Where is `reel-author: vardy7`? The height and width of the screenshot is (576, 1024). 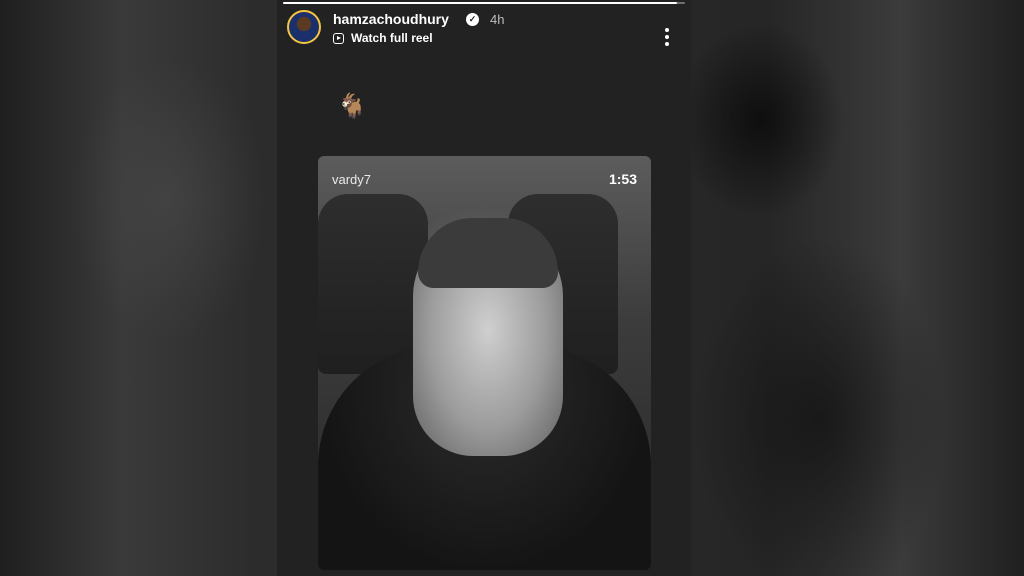 reel-author: vardy7 is located at coordinates (351, 179).